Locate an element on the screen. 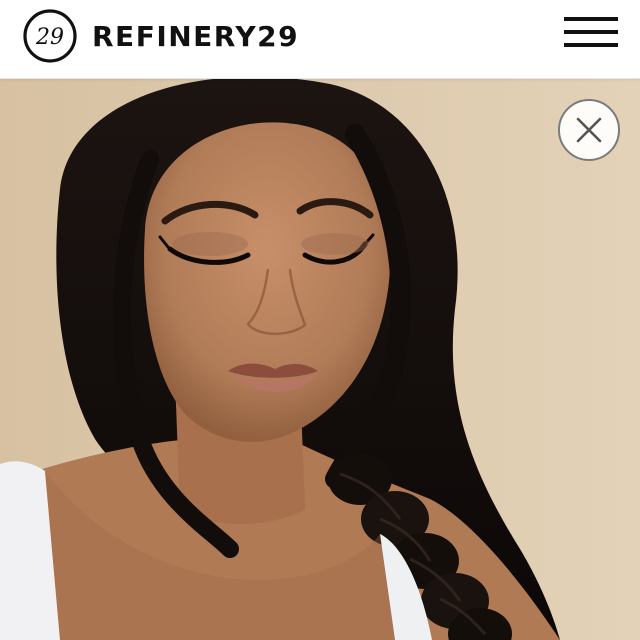 The width and height of the screenshot is (640, 640). menu-button is located at coordinates (591, 34).